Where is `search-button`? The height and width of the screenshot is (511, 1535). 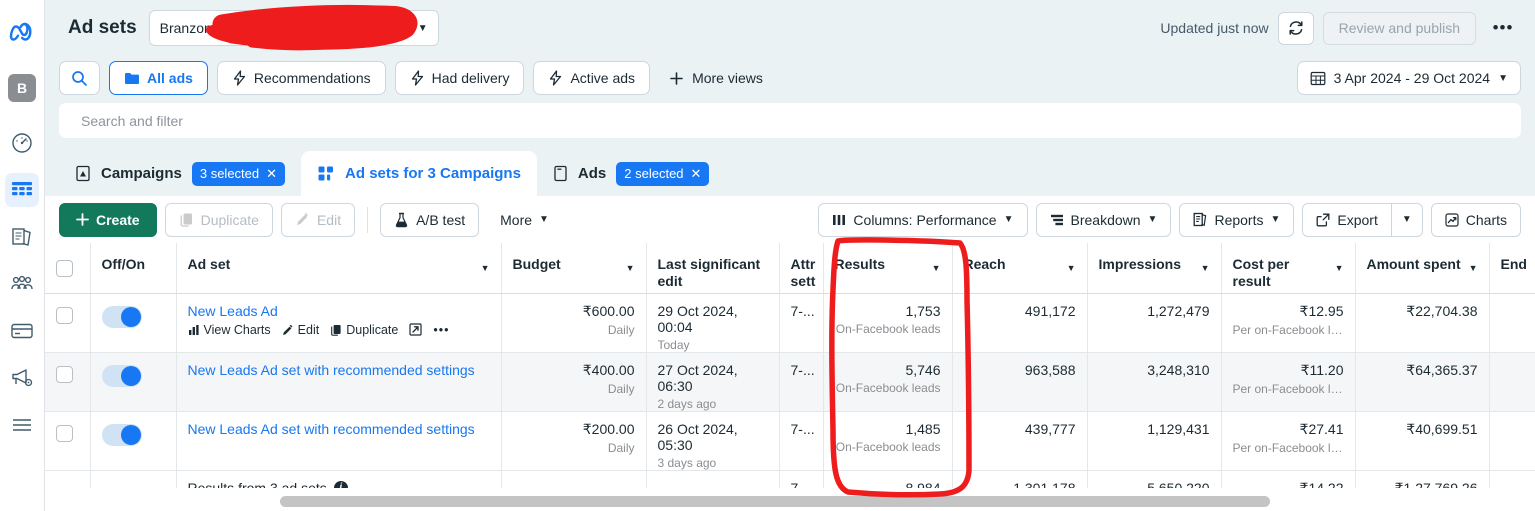 search-button is located at coordinates (79, 78).